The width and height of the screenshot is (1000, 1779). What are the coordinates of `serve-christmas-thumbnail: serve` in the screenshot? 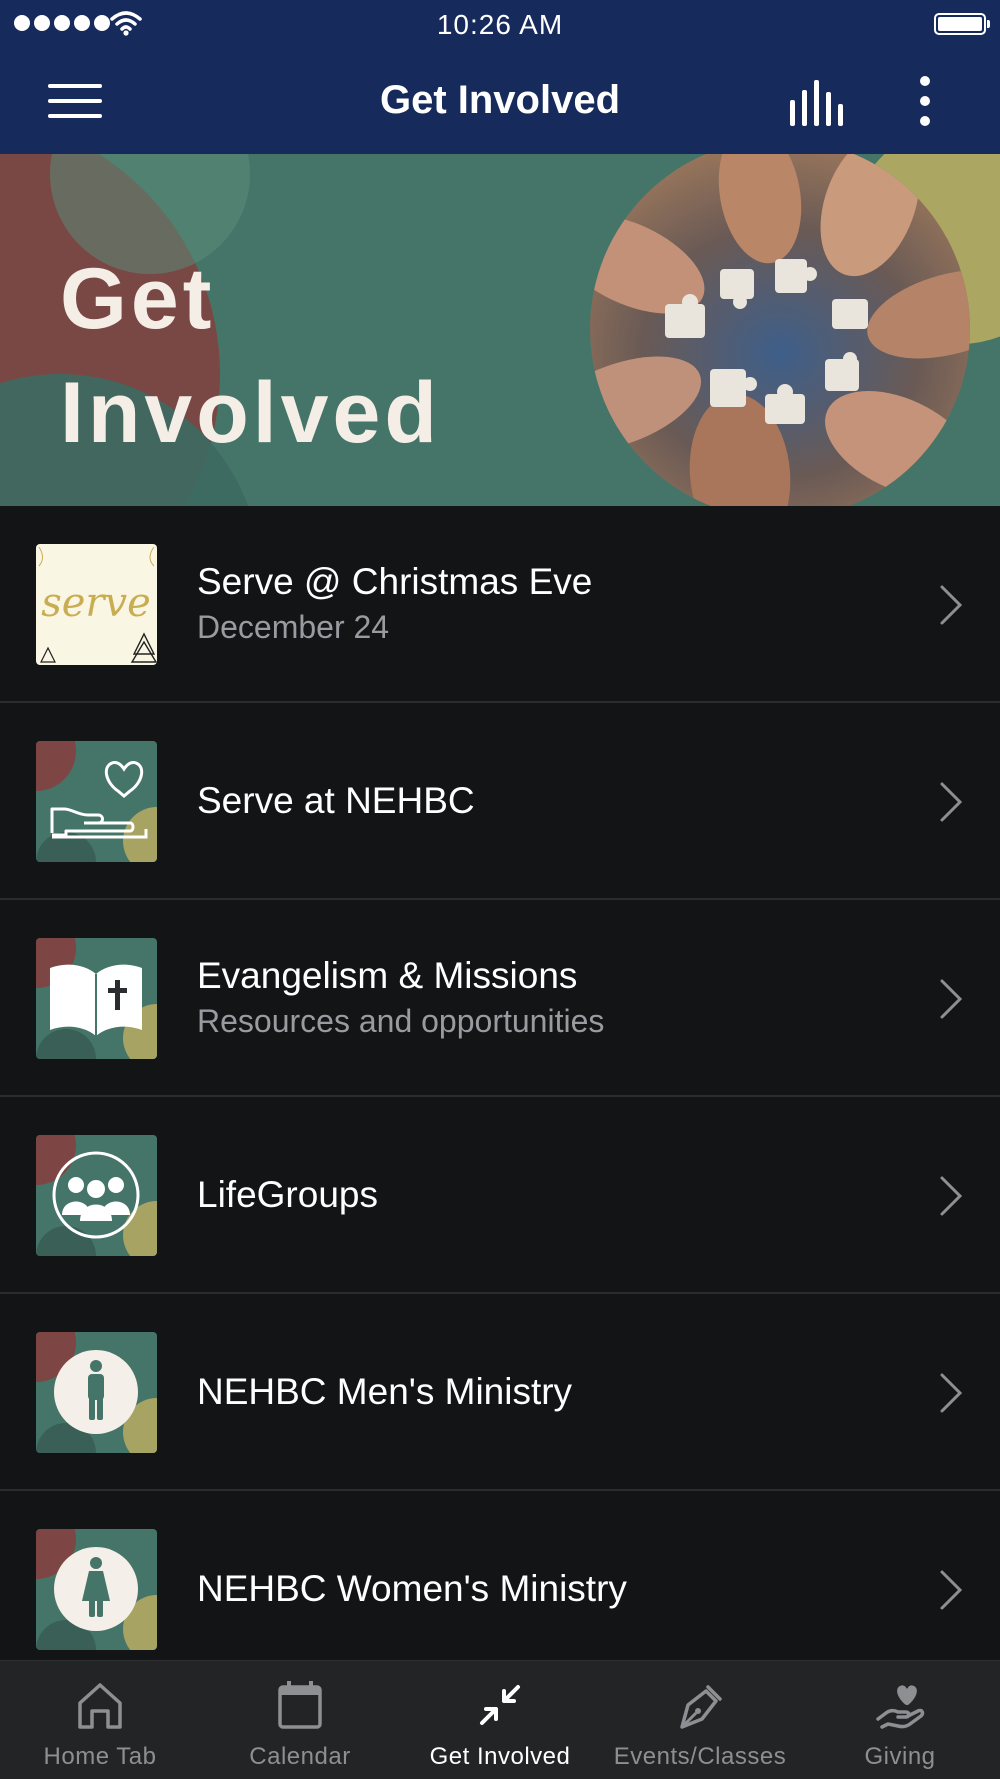 It's located at (96, 604).